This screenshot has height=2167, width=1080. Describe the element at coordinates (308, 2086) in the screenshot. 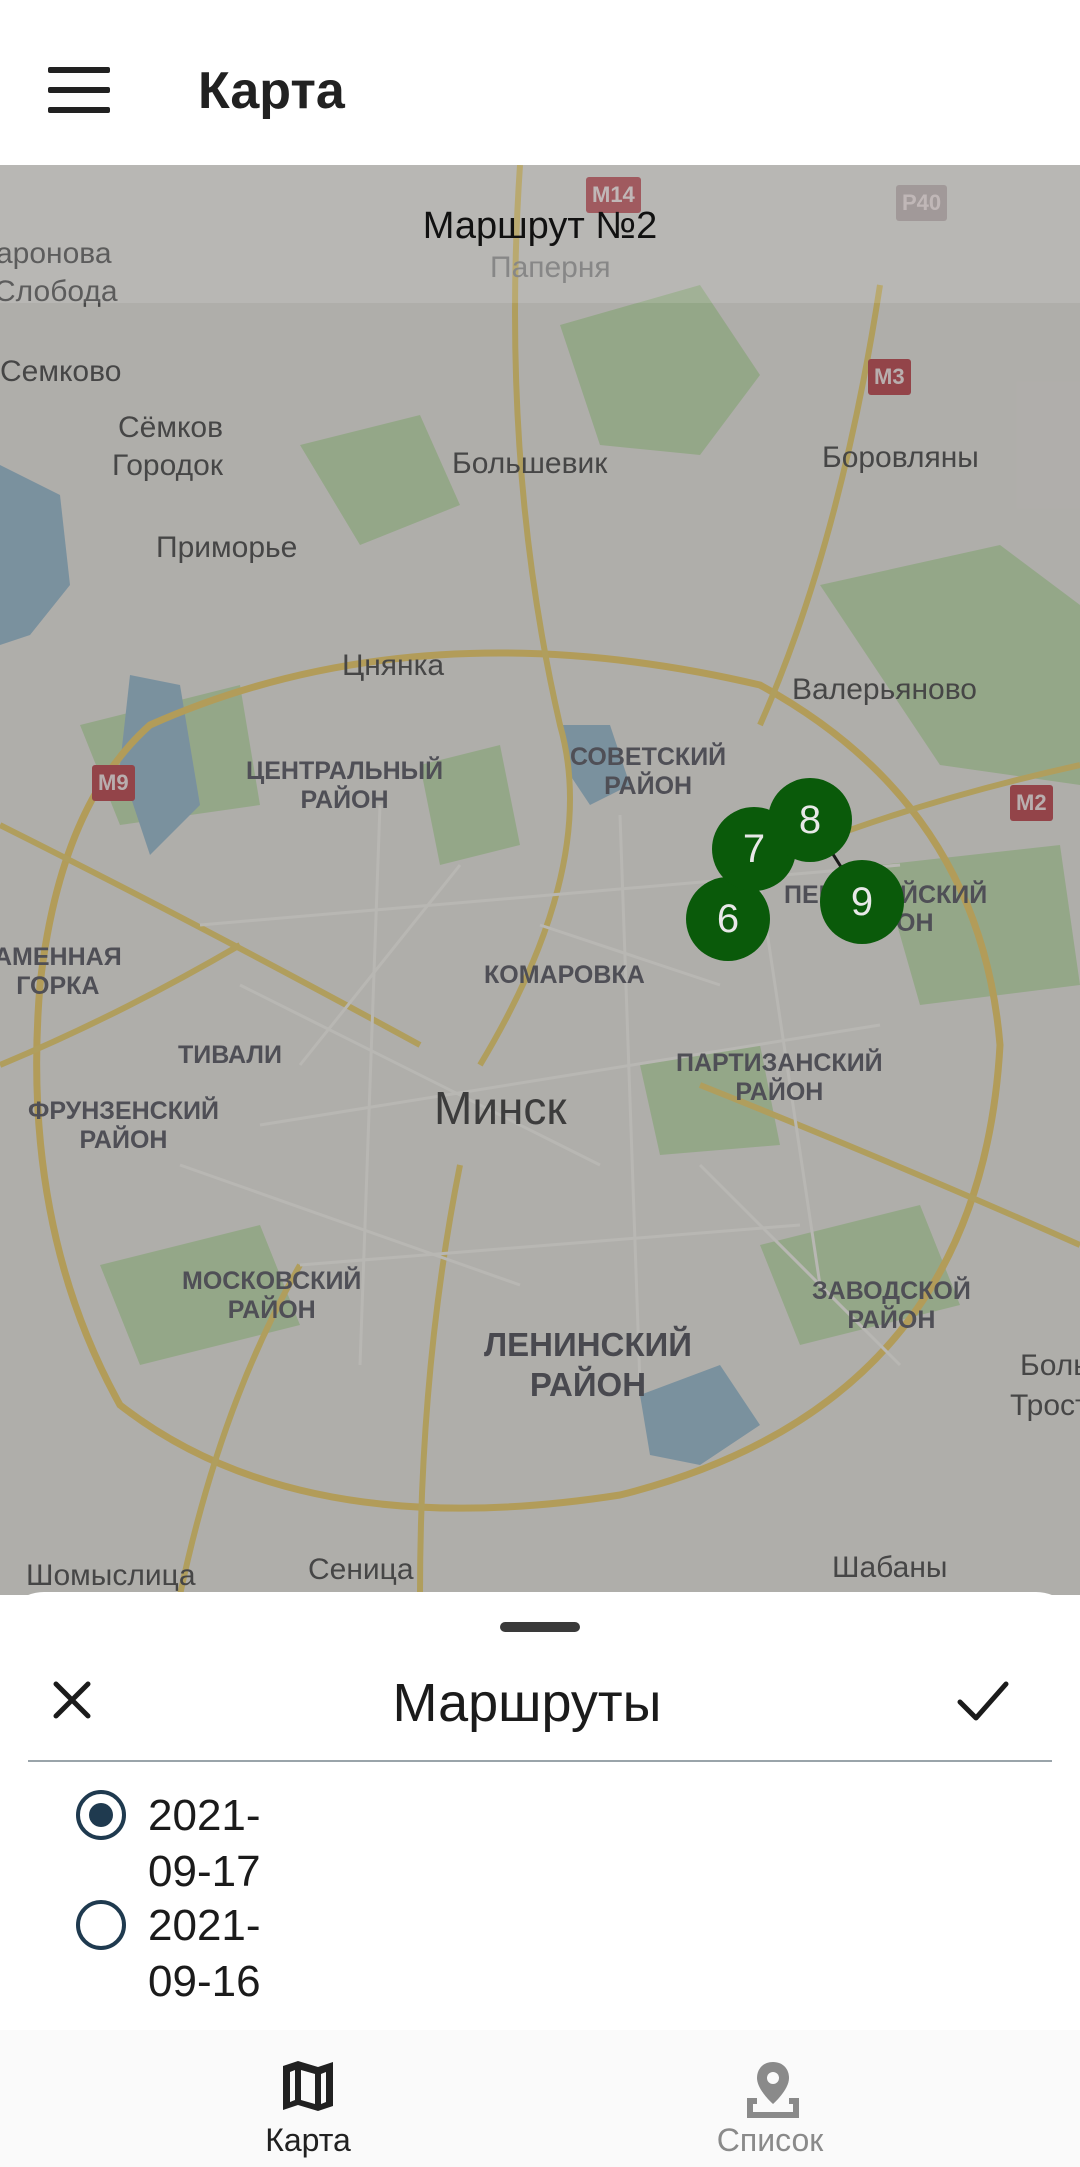

I see `map-icon` at that location.